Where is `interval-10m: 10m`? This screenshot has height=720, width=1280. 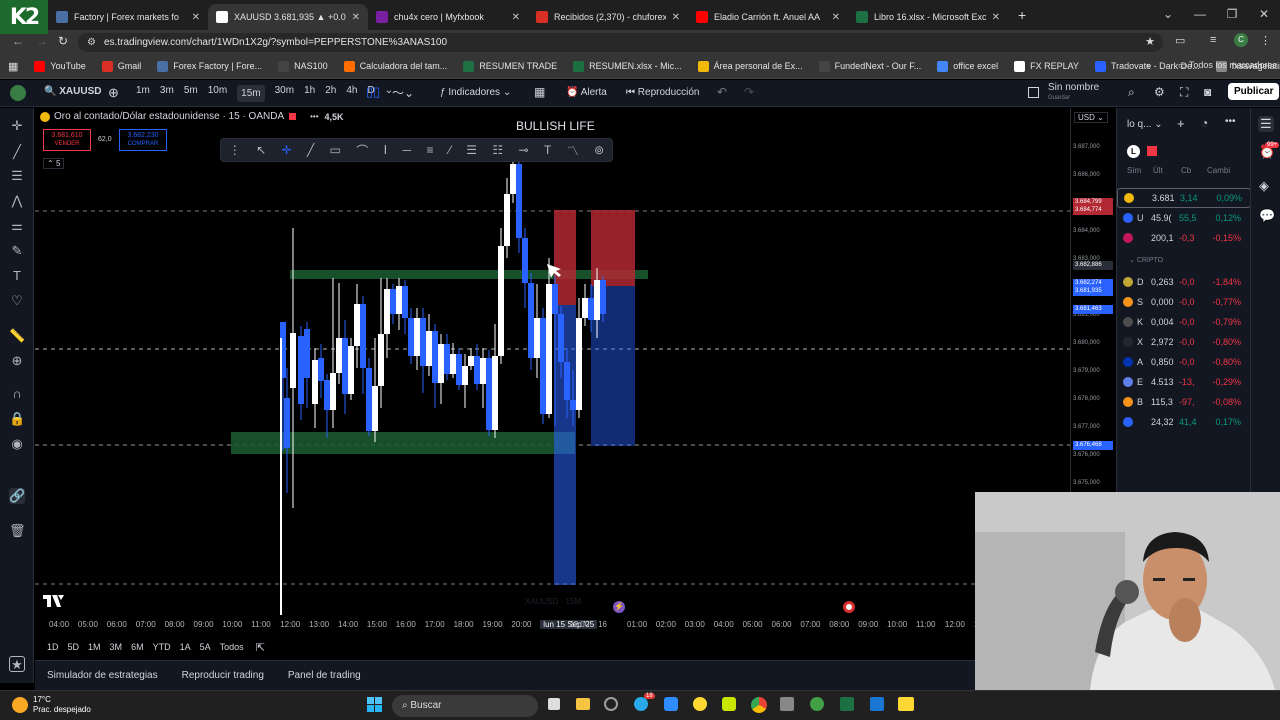
interval-10m: 10m is located at coordinates (217, 93).